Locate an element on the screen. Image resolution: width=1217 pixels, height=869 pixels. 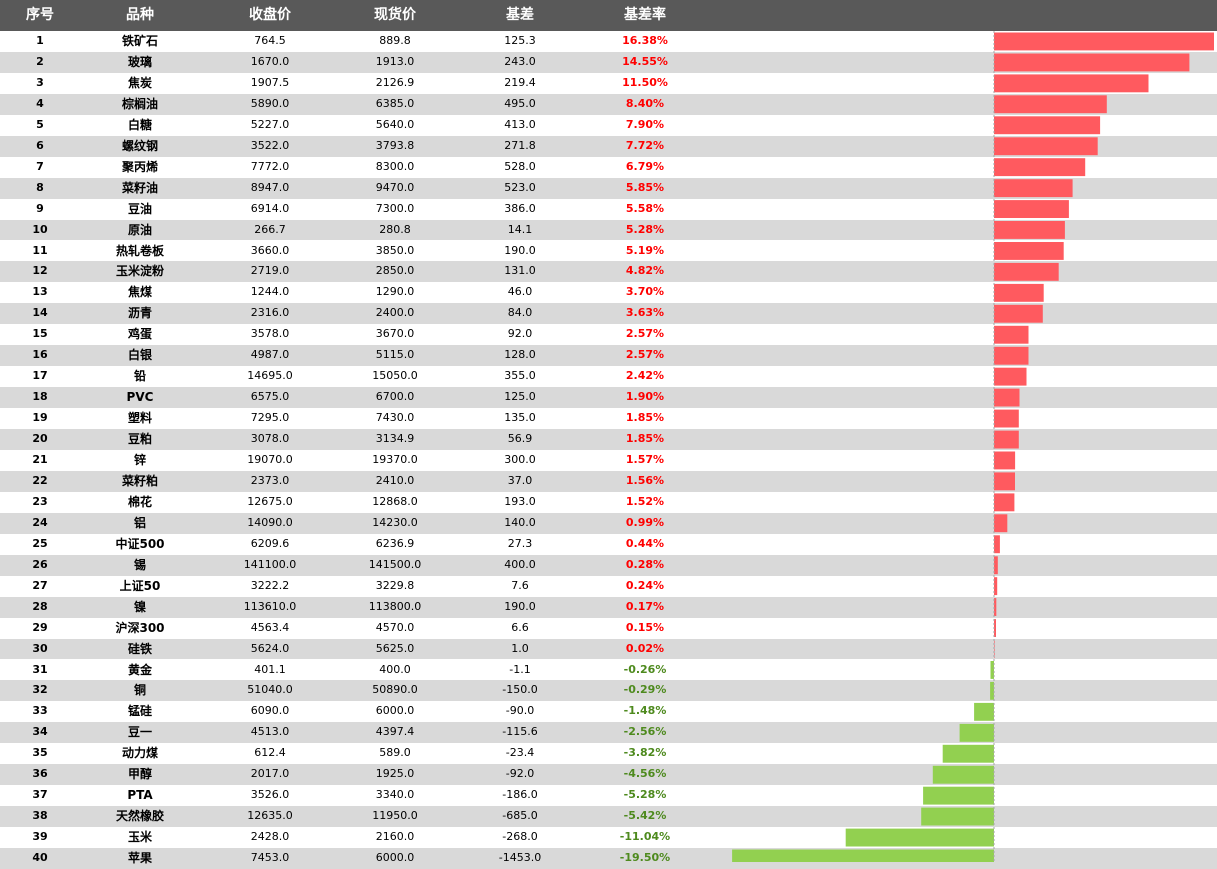
cell-basis: -92.0 is located at coordinates (520, 774).